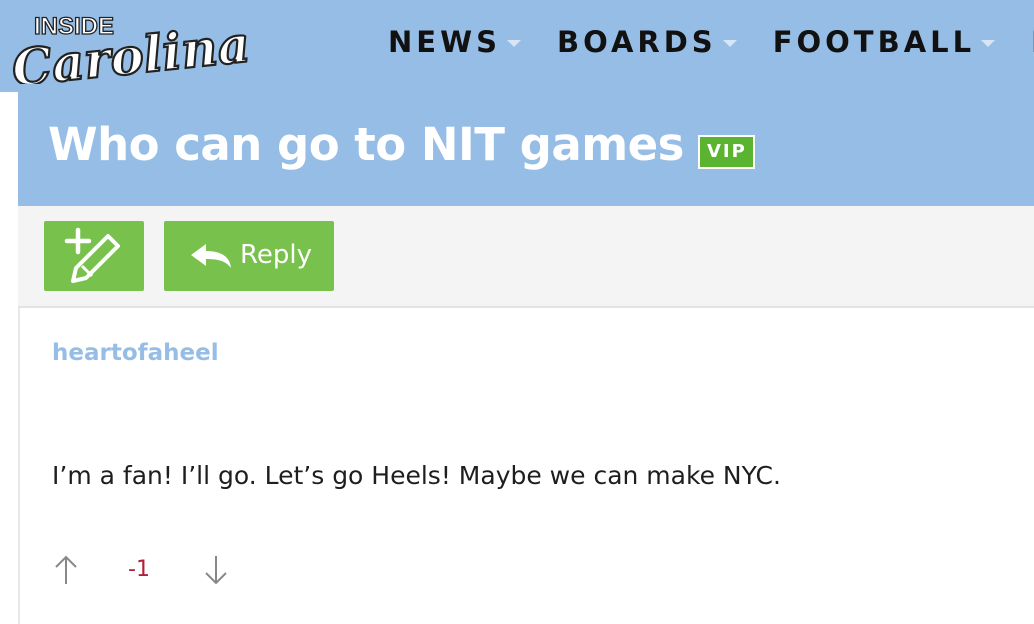 The image size is (1034, 624). I want to click on vip-badge: VIP, so click(726, 152).